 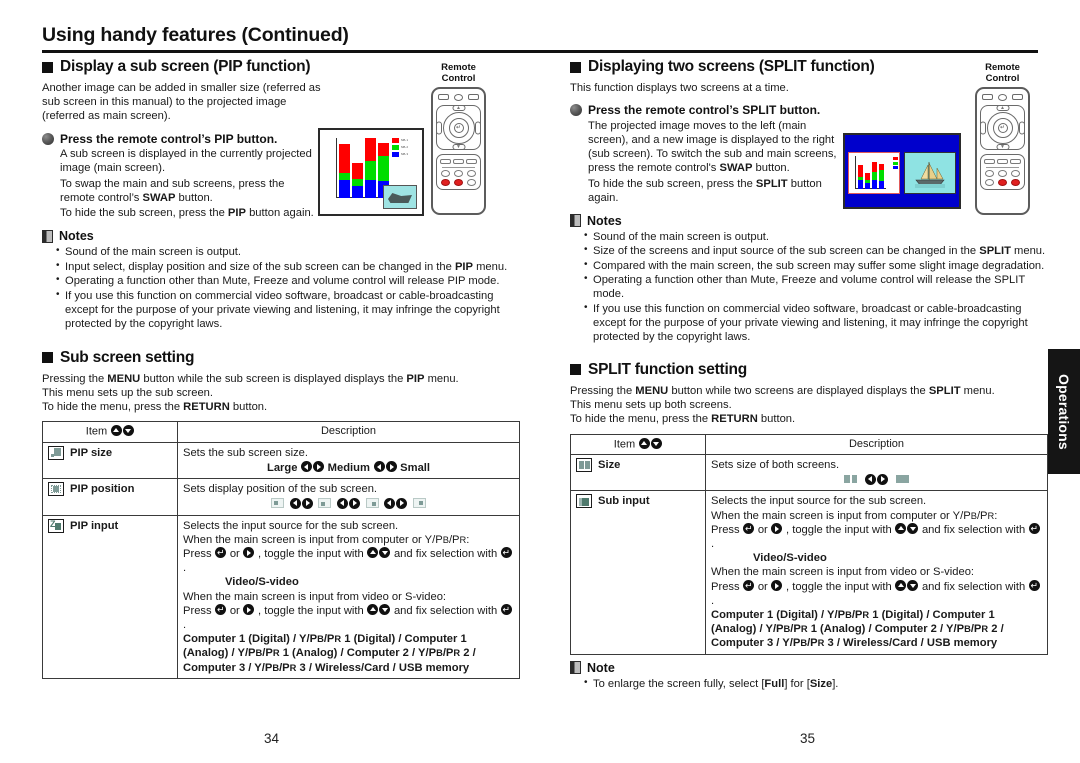 What do you see at coordinates (288, 251) in the screenshot?
I see `note-item: Sound of the main screen is output.` at bounding box center [288, 251].